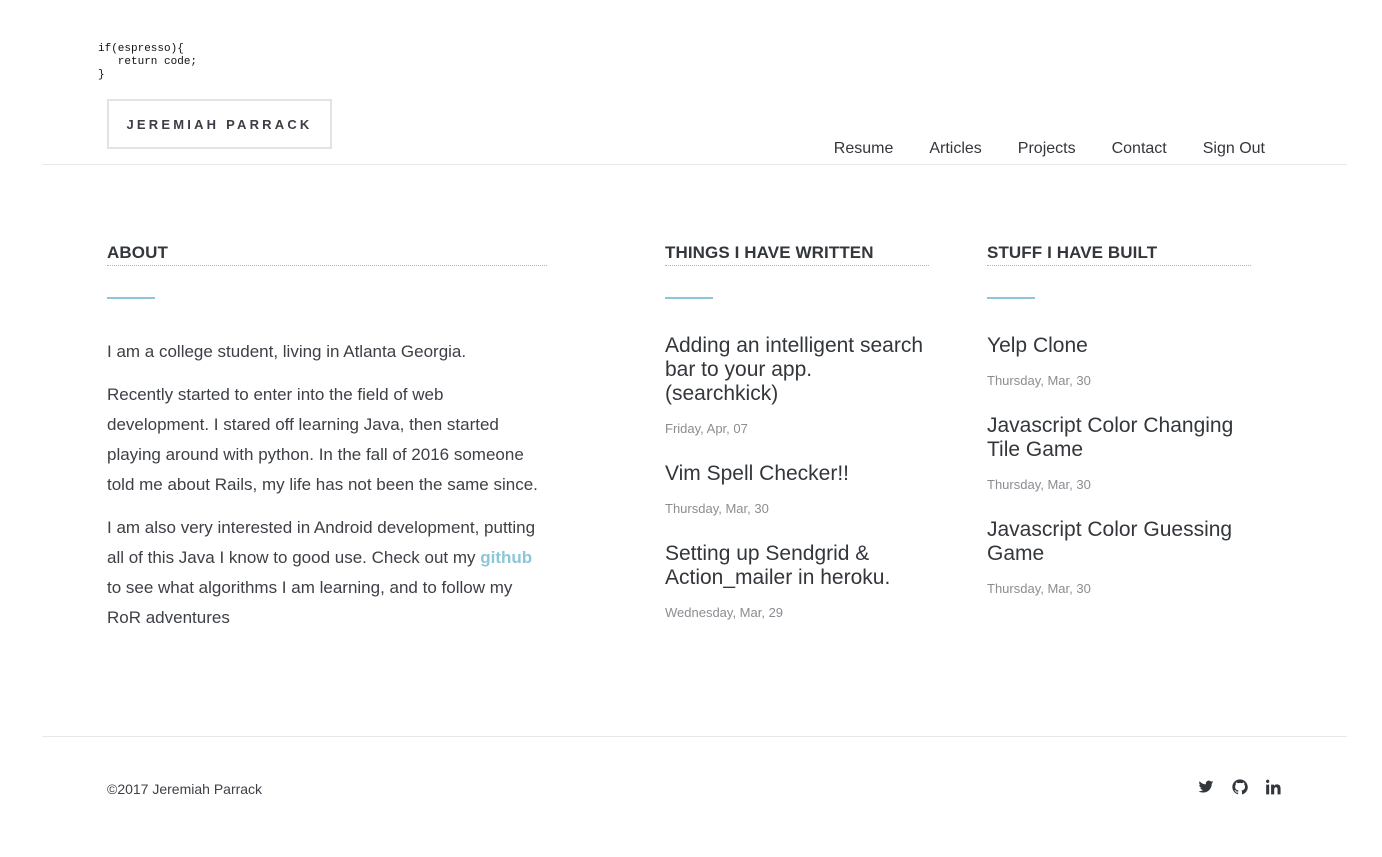 The width and height of the screenshot is (1382, 857). Describe the element at coordinates (1119, 346) in the screenshot. I see `project-link: Yelp Clone` at that location.